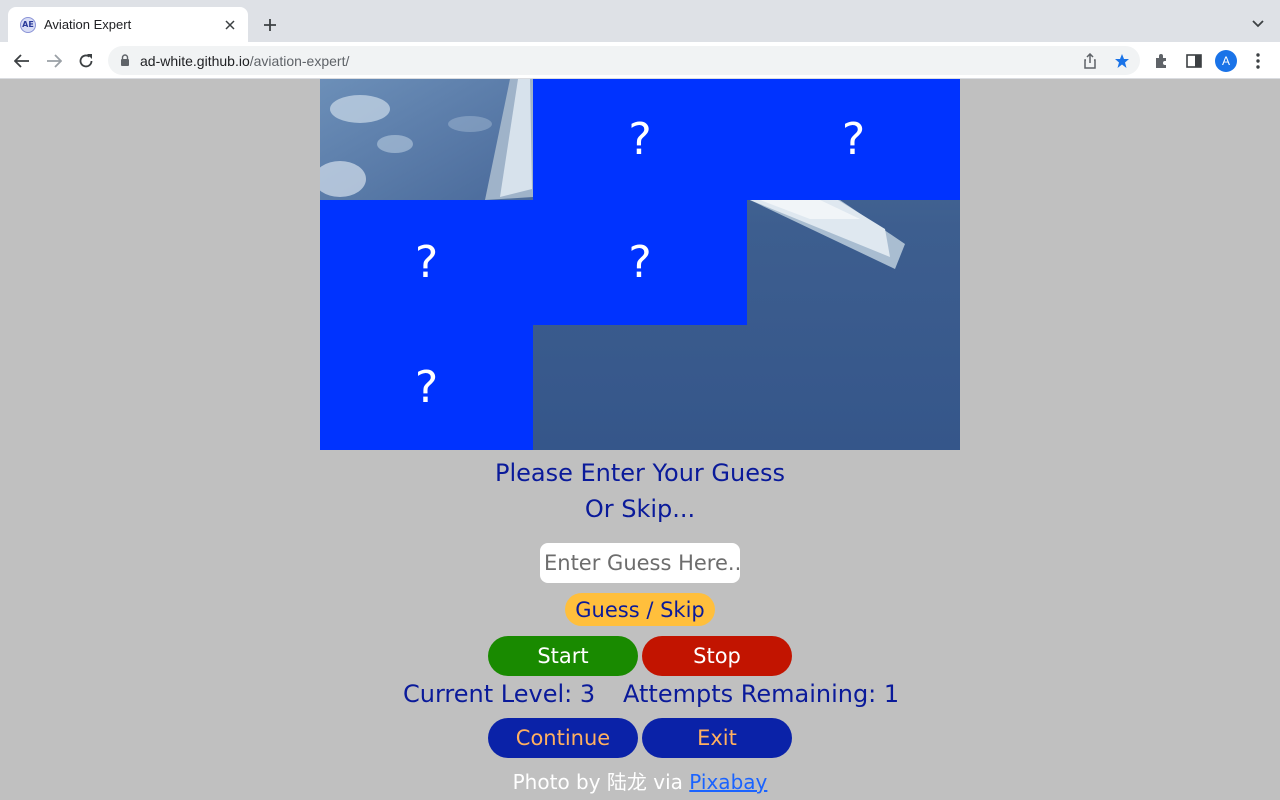 The width and height of the screenshot is (1280, 800). Describe the element at coordinates (270, 25) in the screenshot. I see `new-tab-icon` at that location.